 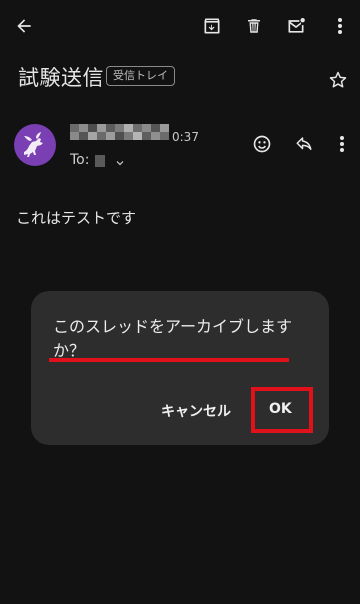 What do you see at coordinates (282, 410) in the screenshot?
I see `ok-highlight-box` at bounding box center [282, 410].